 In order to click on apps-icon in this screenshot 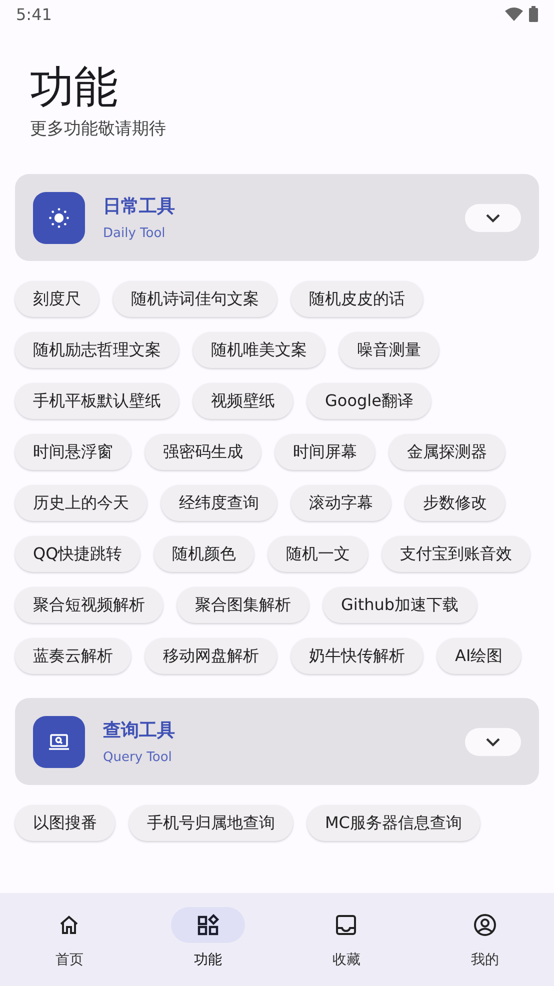, I will do `click(208, 925)`.